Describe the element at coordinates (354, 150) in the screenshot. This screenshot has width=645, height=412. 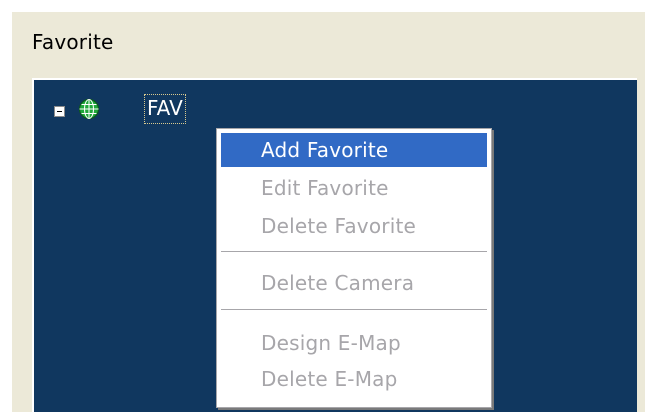
I see `menu-item-add-favorite: Add Favorite` at that location.